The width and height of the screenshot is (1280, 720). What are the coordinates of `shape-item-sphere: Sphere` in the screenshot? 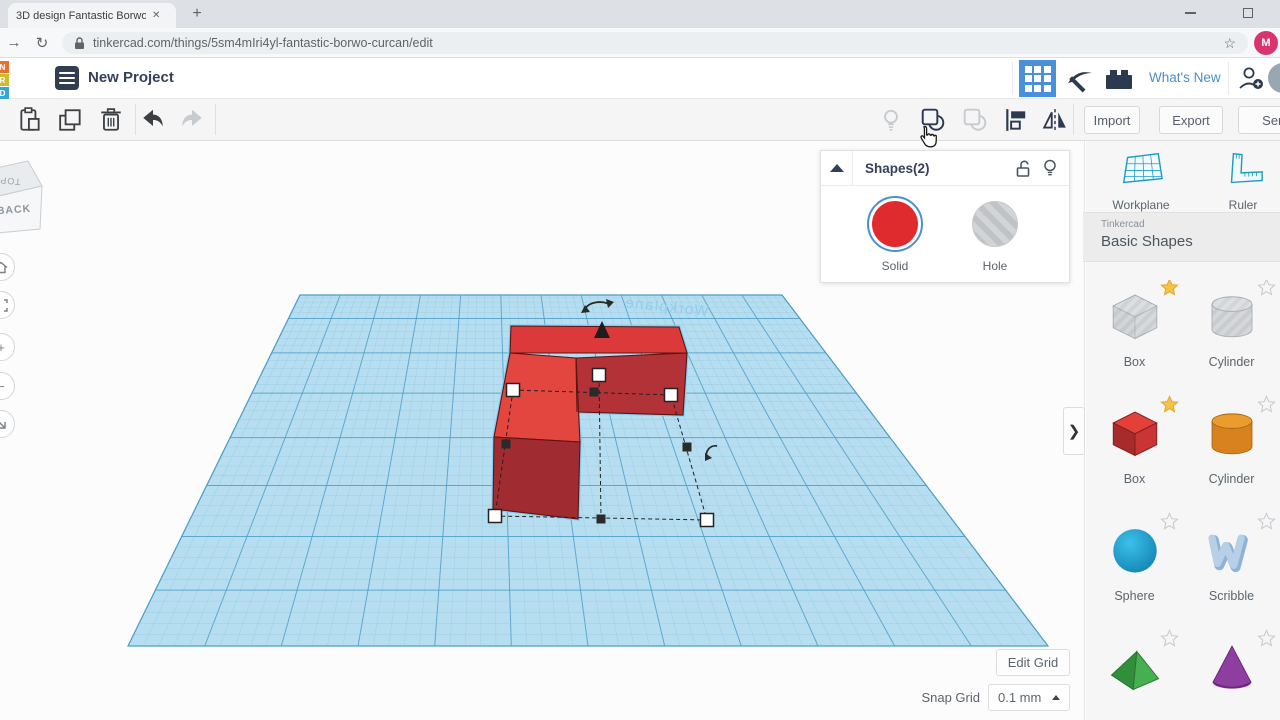 It's located at (1137, 571).